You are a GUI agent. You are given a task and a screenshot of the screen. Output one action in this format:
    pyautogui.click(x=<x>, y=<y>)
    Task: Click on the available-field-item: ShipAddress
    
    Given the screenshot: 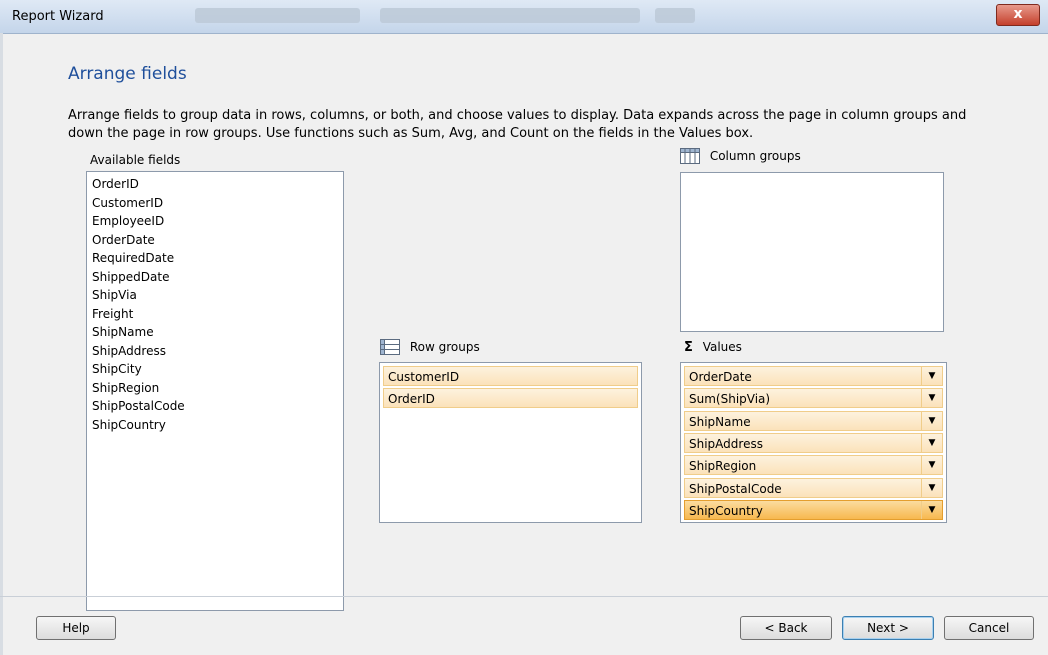 What is the action you would take?
    pyautogui.click(x=215, y=351)
    